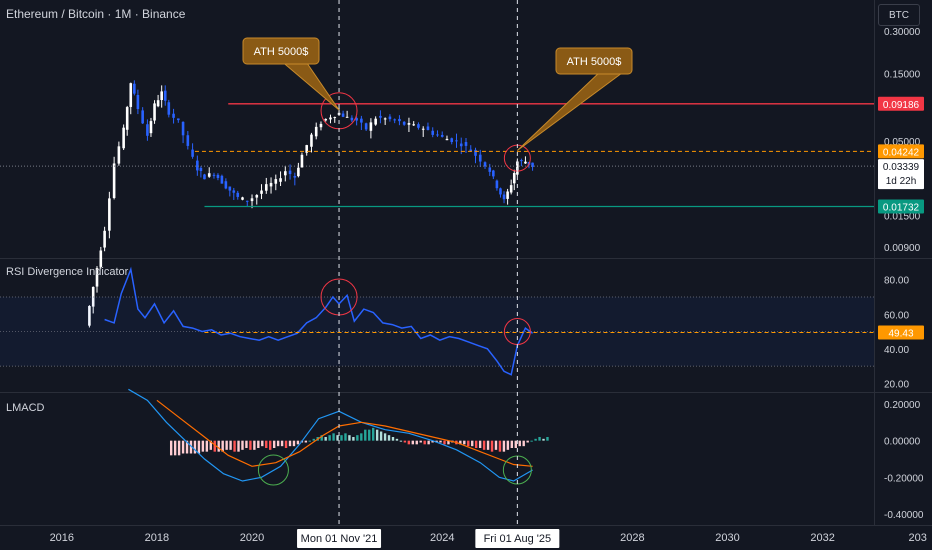 The image size is (932, 550). Describe the element at coordinates (901, 207) in the screenshot. I see `price-label-support: 0.01732` at that location.